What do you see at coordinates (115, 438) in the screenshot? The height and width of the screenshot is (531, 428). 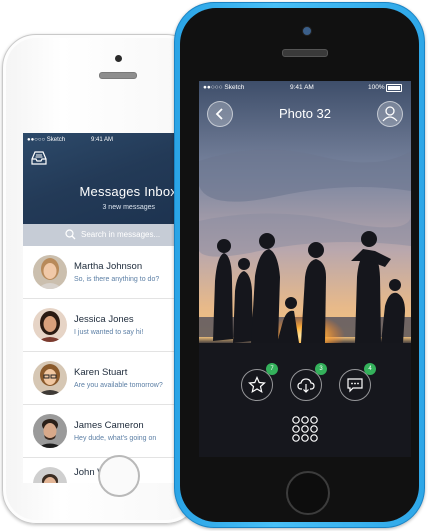 I see `message-preview: Hey dude, what's going on` at bounding box center [115, 438].